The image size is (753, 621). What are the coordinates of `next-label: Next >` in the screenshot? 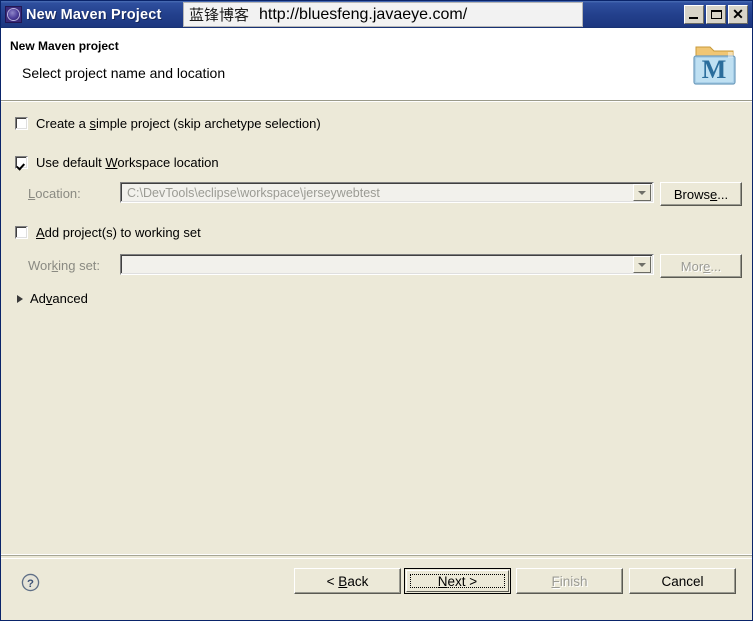 It's located at (457, 581).